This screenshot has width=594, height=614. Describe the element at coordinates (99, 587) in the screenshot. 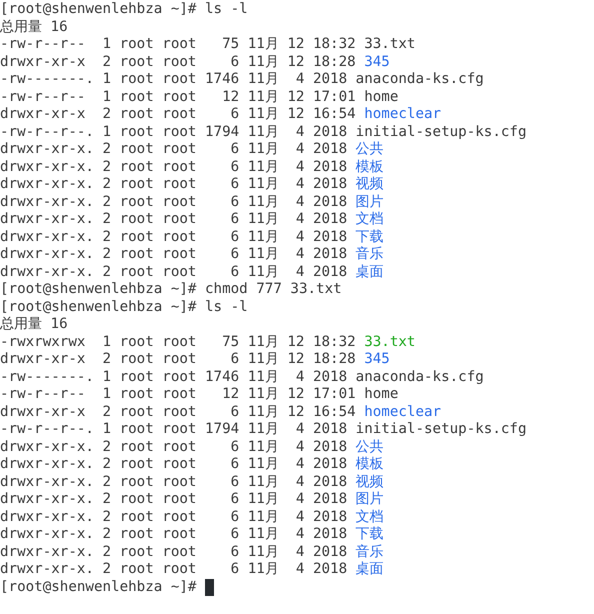

I see `command-line: [root@shenwenlehbza ~]#` at that location.